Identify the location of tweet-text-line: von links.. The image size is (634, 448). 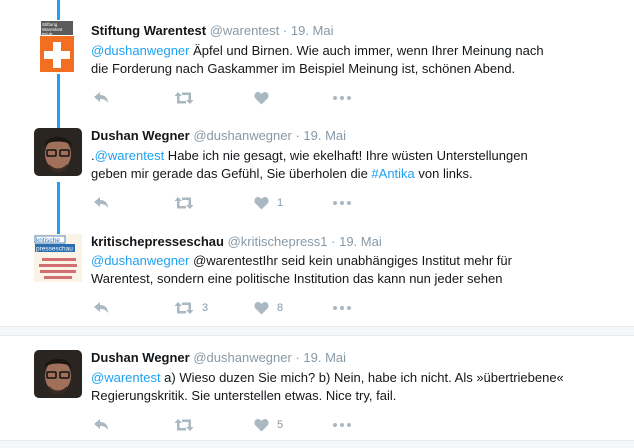
(443, 173).